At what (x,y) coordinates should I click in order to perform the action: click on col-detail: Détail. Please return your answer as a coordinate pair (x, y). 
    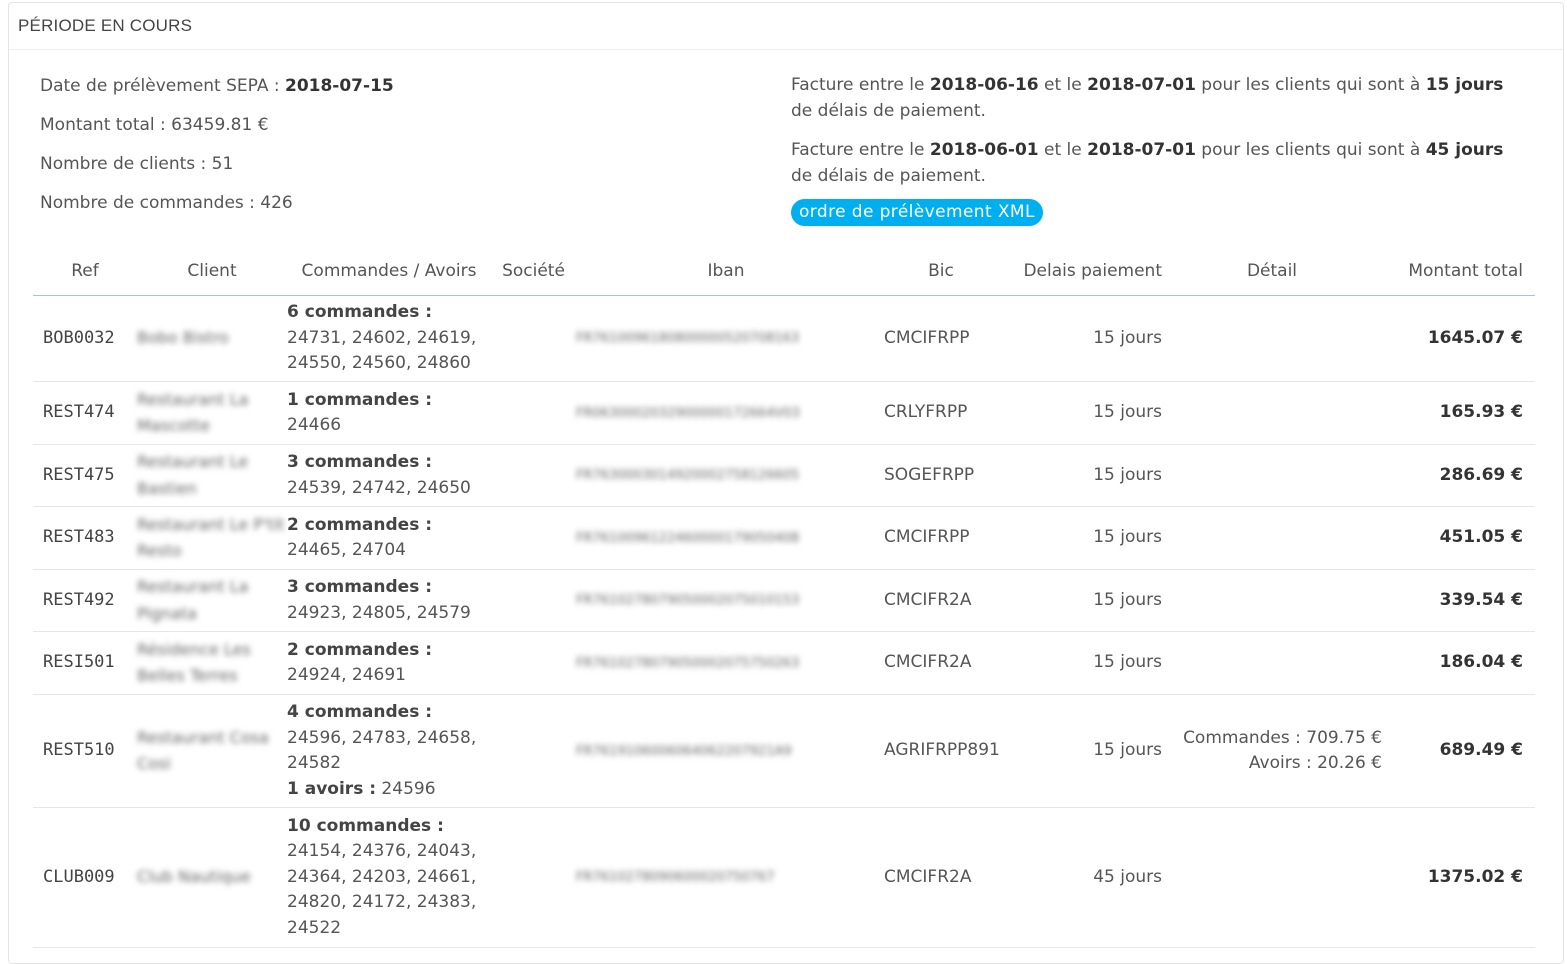
    Looking at the image, I should click on (1272, 271).